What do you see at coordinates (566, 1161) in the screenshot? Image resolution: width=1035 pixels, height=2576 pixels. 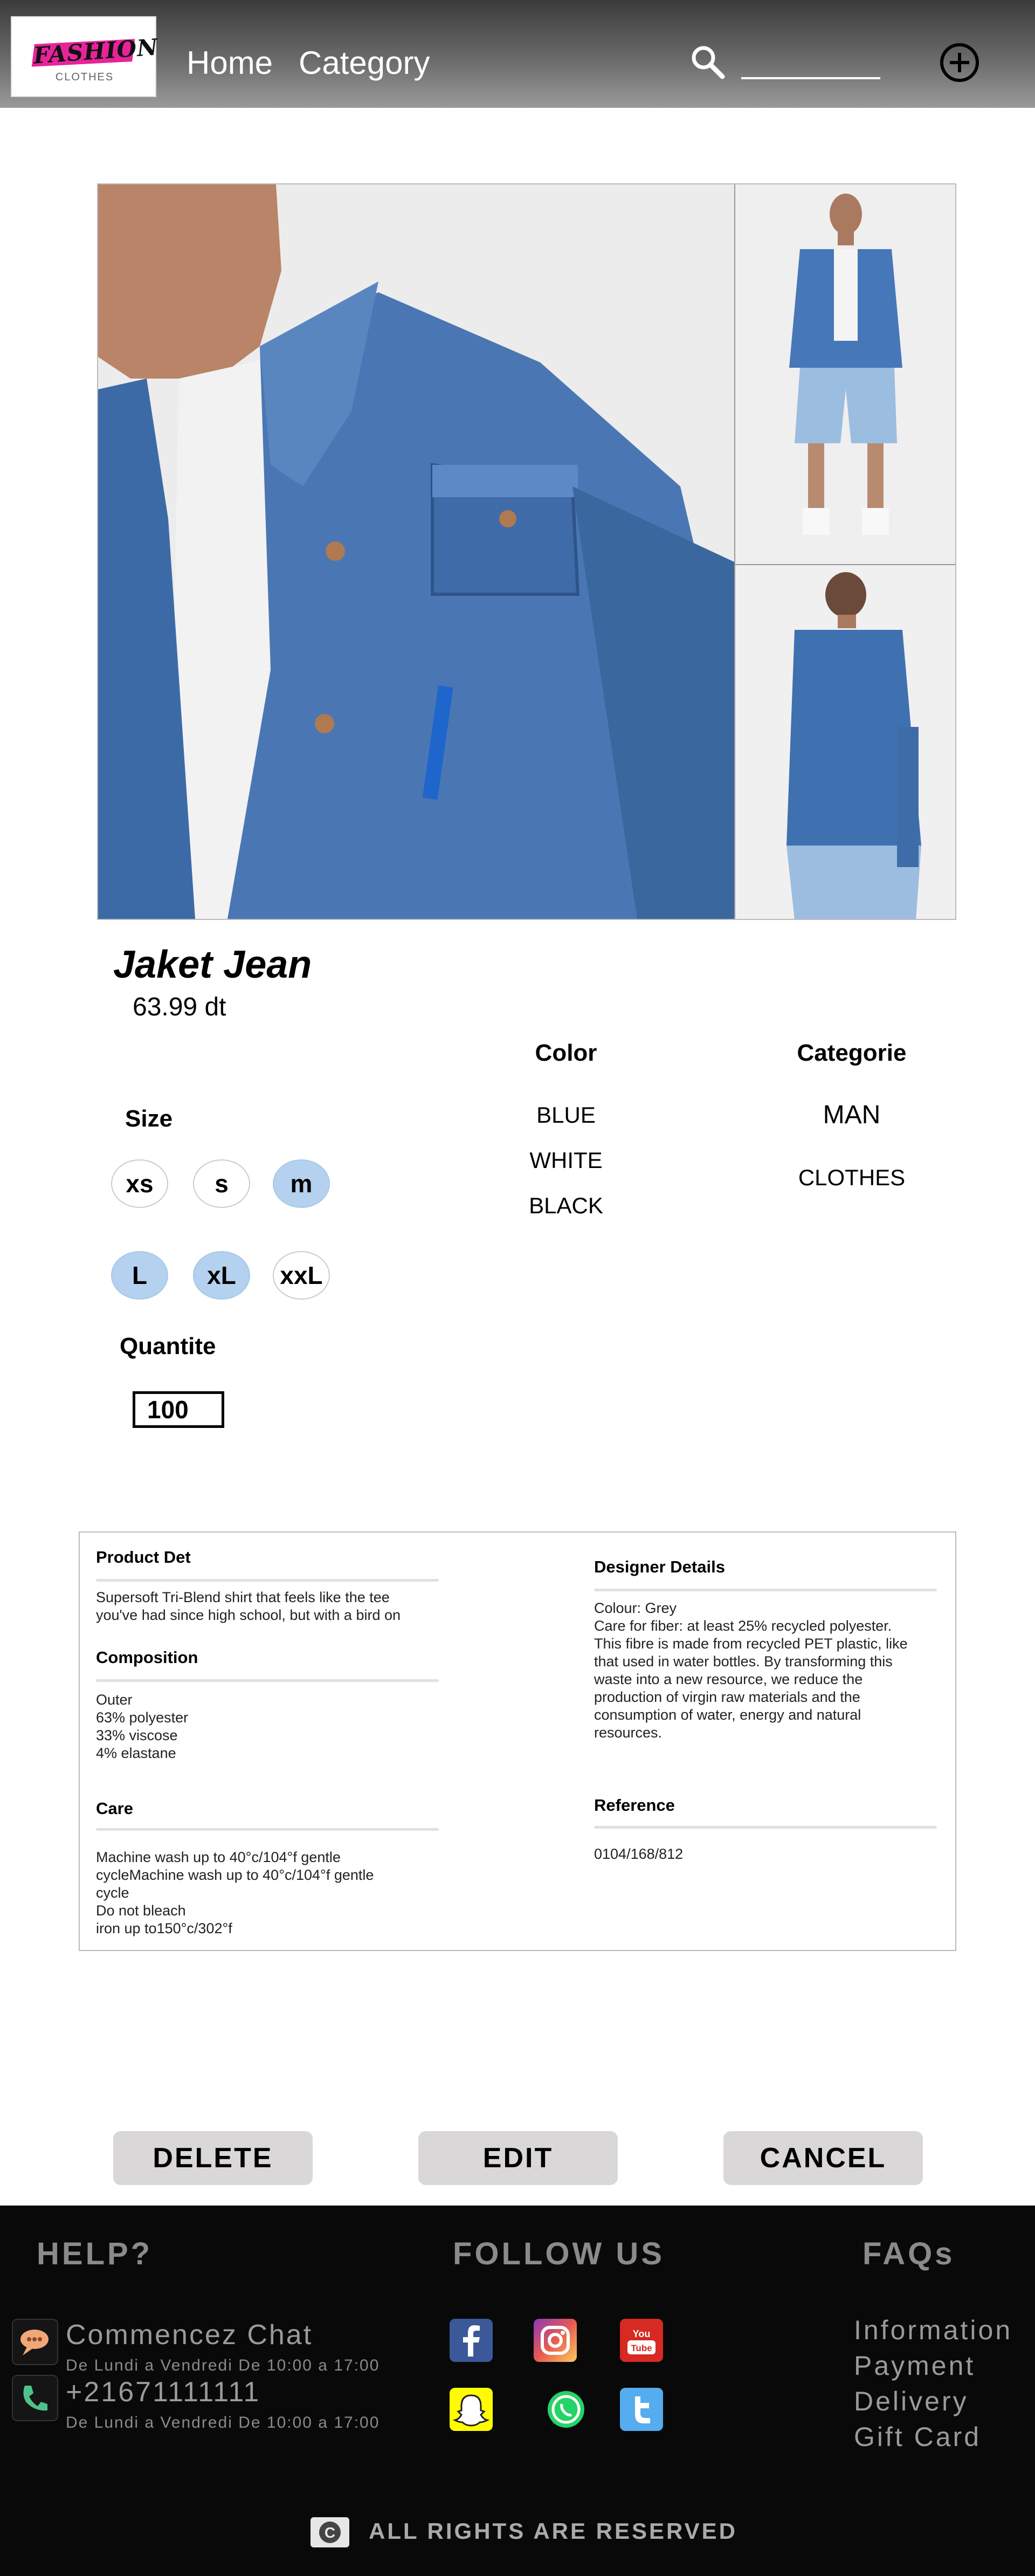 I see `color-value-white: WHITE` at bounding box center [566, 1161].